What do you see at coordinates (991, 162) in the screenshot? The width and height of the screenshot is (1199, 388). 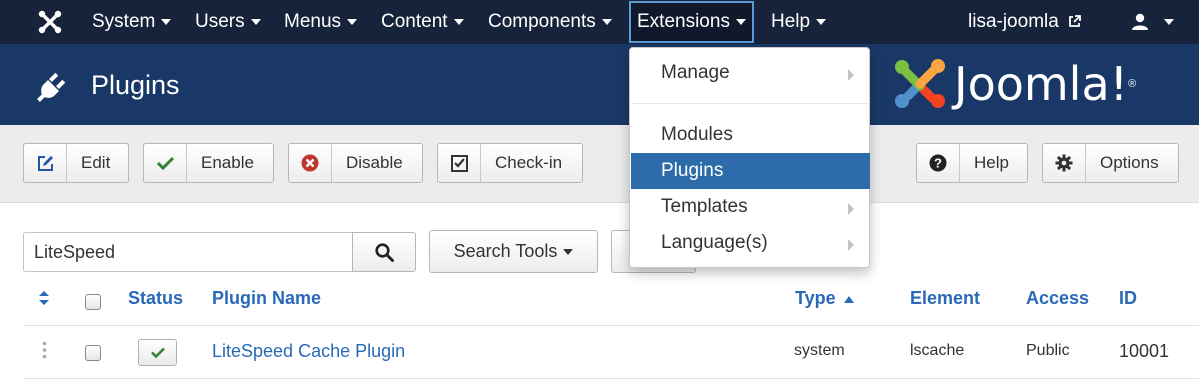 I see `help-label: Help` at bounding box center [991, 162].